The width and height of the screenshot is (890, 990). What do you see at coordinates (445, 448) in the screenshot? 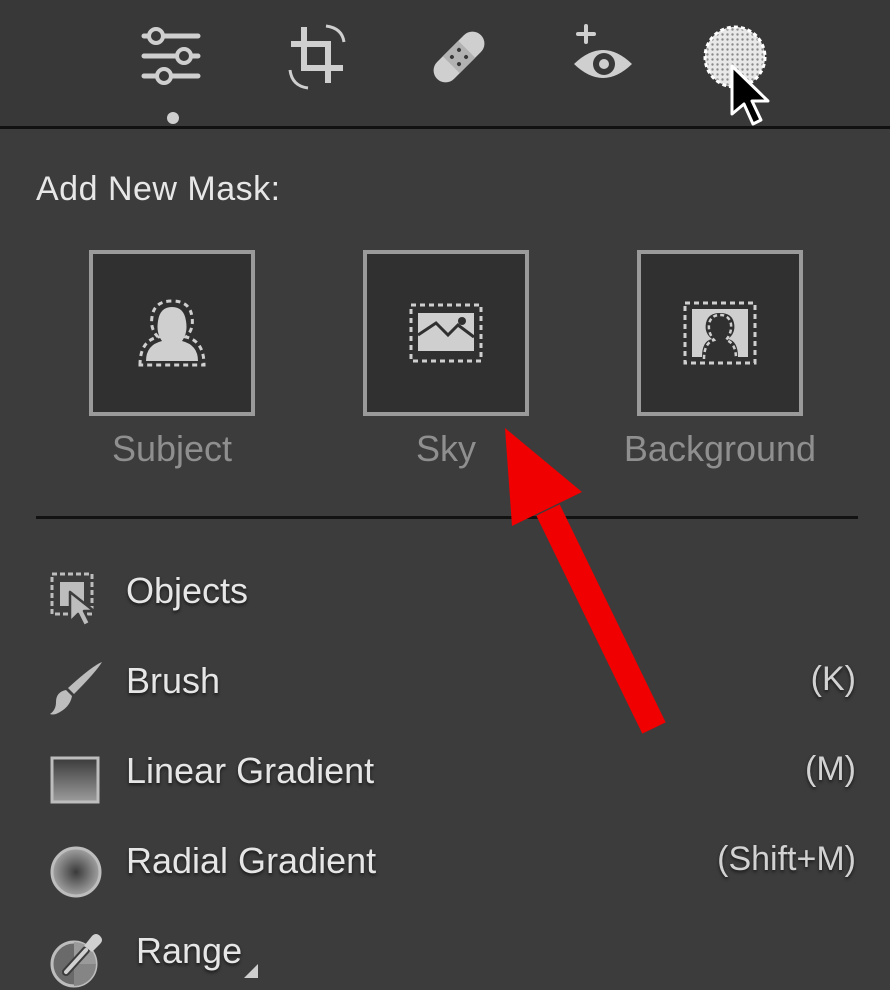
I see `sky-label: Sky` at bounding box center [445, 448].